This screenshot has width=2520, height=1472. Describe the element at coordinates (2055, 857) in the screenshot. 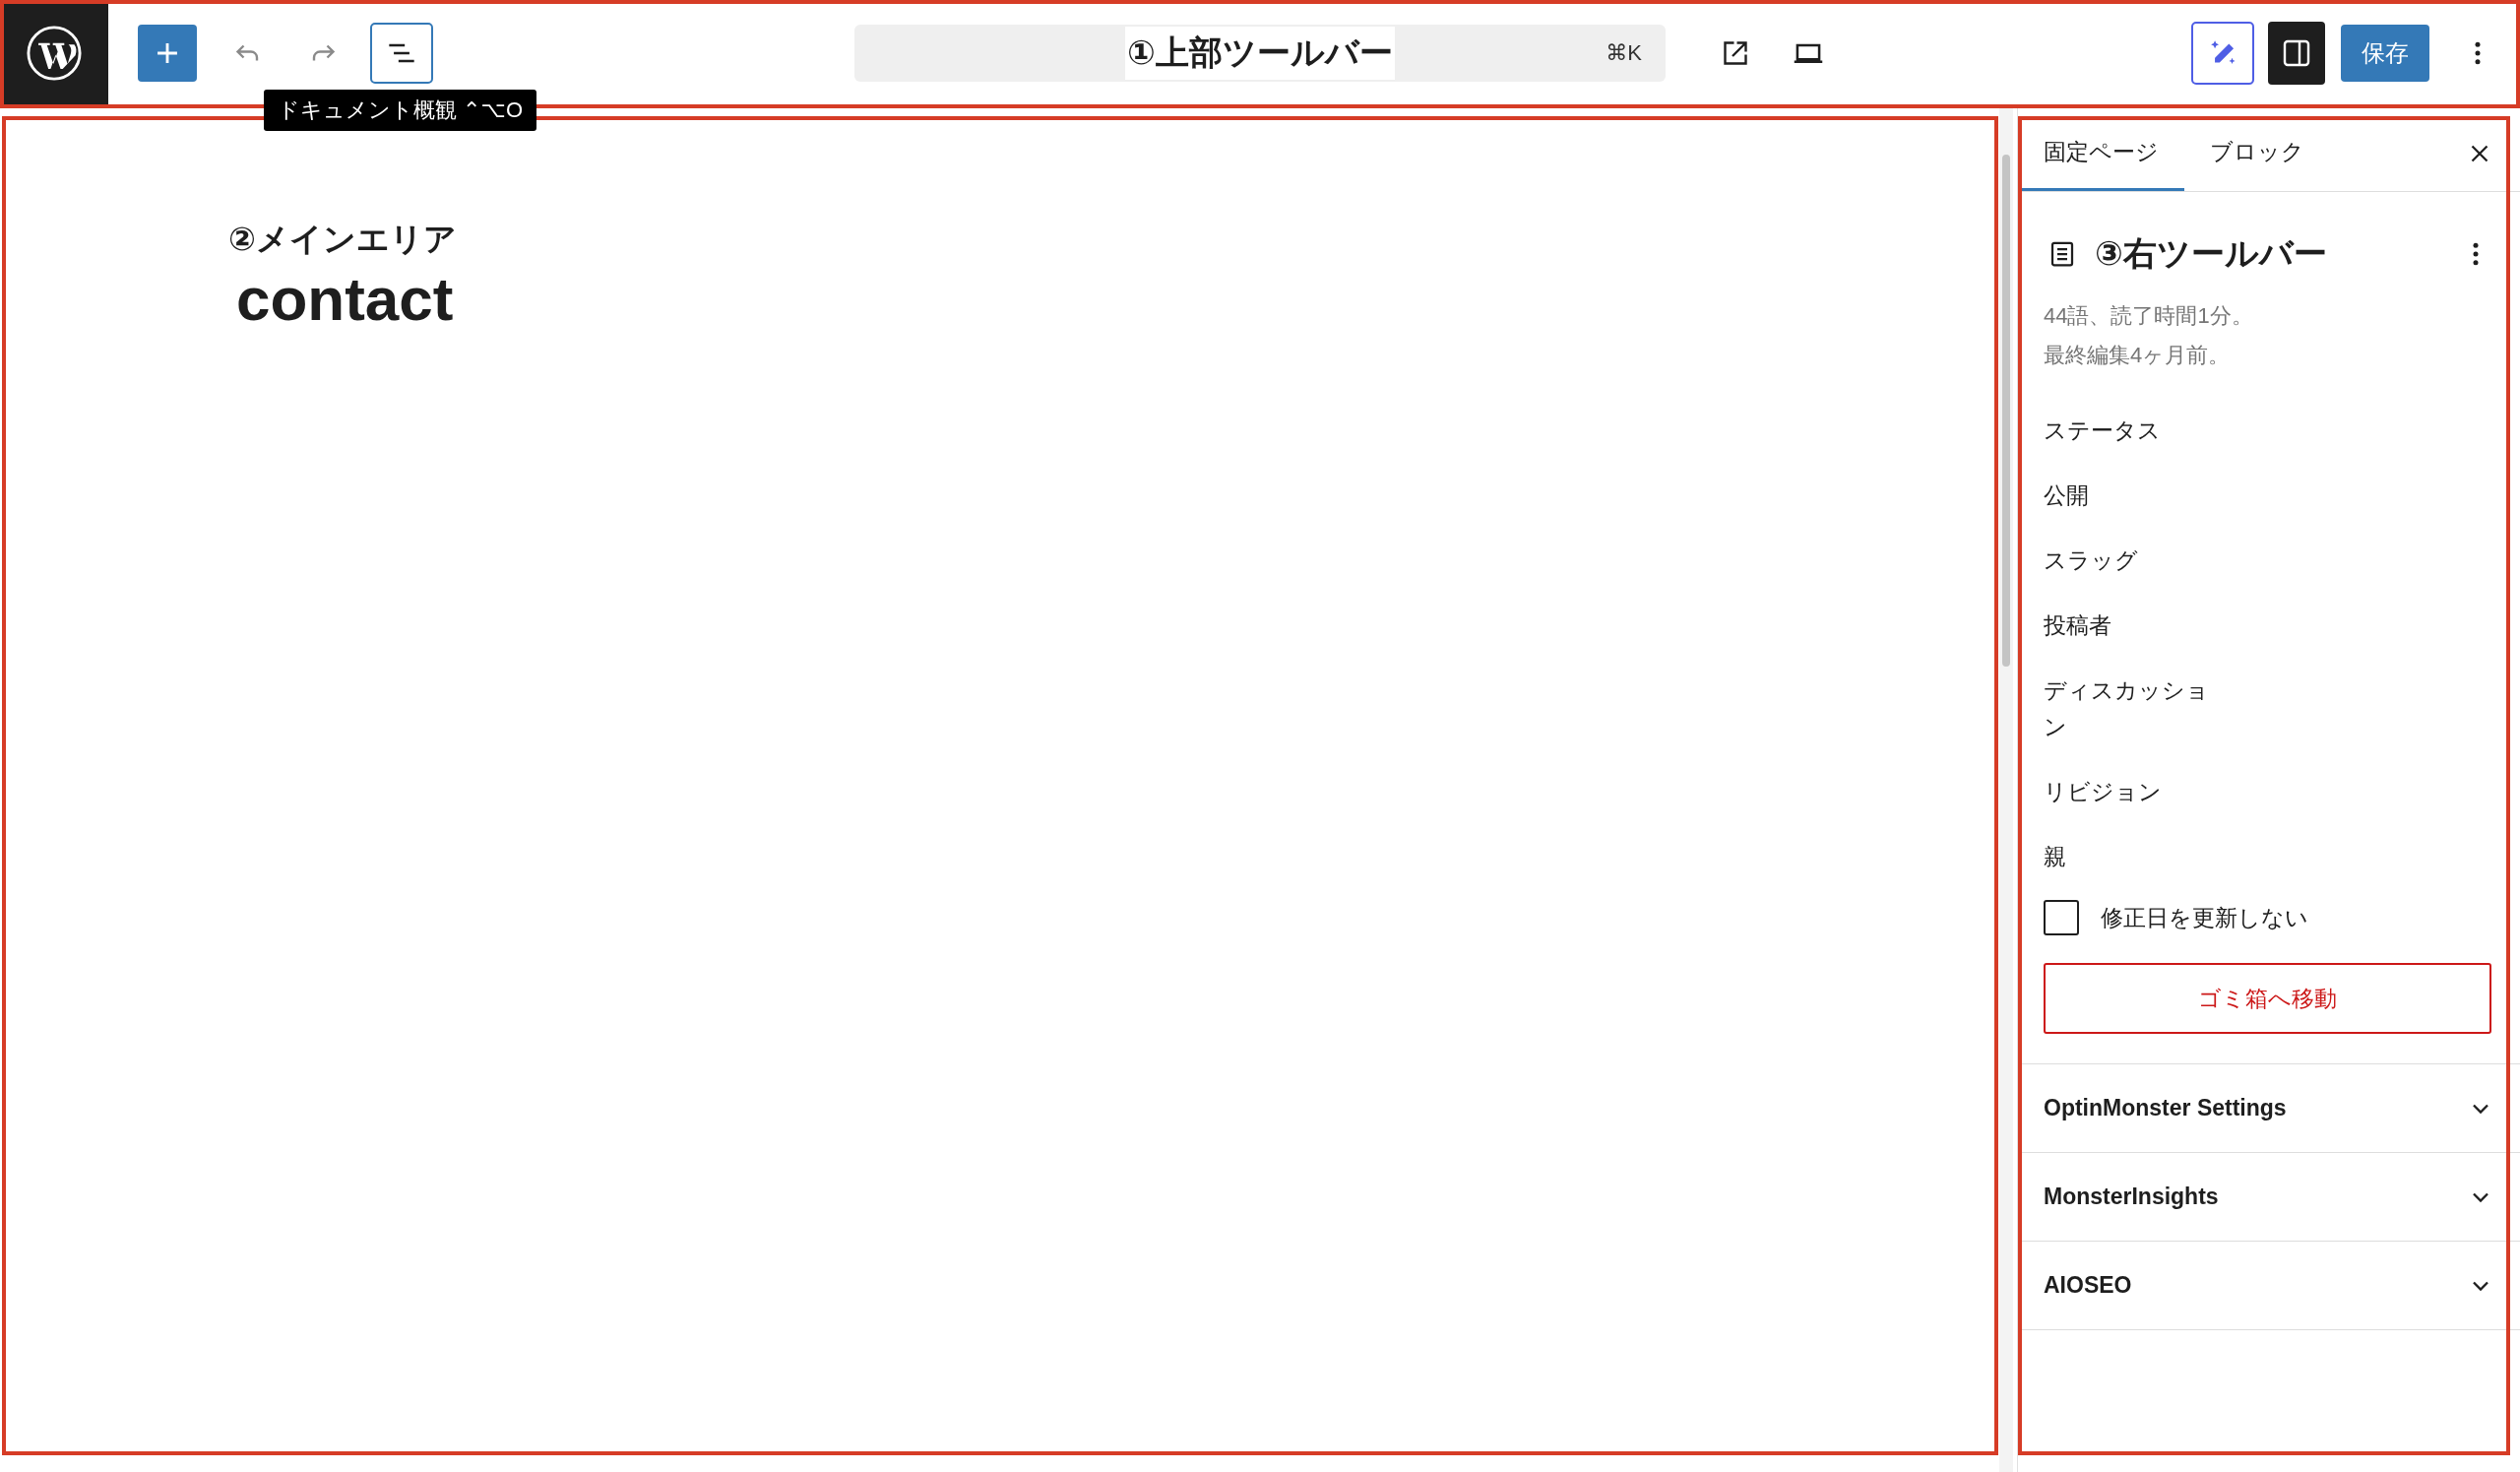

I see `field-label: 親` at that location.